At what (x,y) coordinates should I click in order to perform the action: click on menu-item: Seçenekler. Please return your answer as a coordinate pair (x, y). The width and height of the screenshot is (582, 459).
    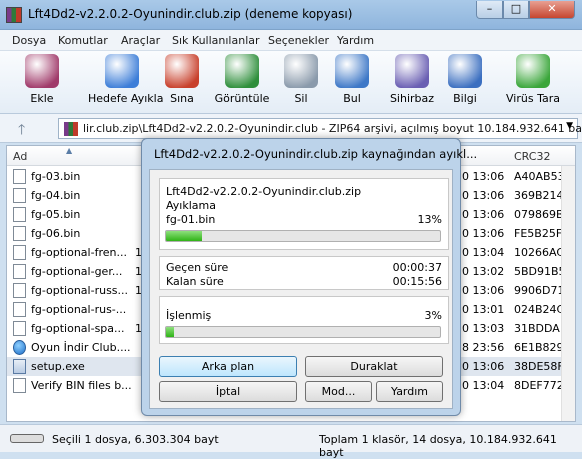
    Looking at the image, I should click on (298, 40).